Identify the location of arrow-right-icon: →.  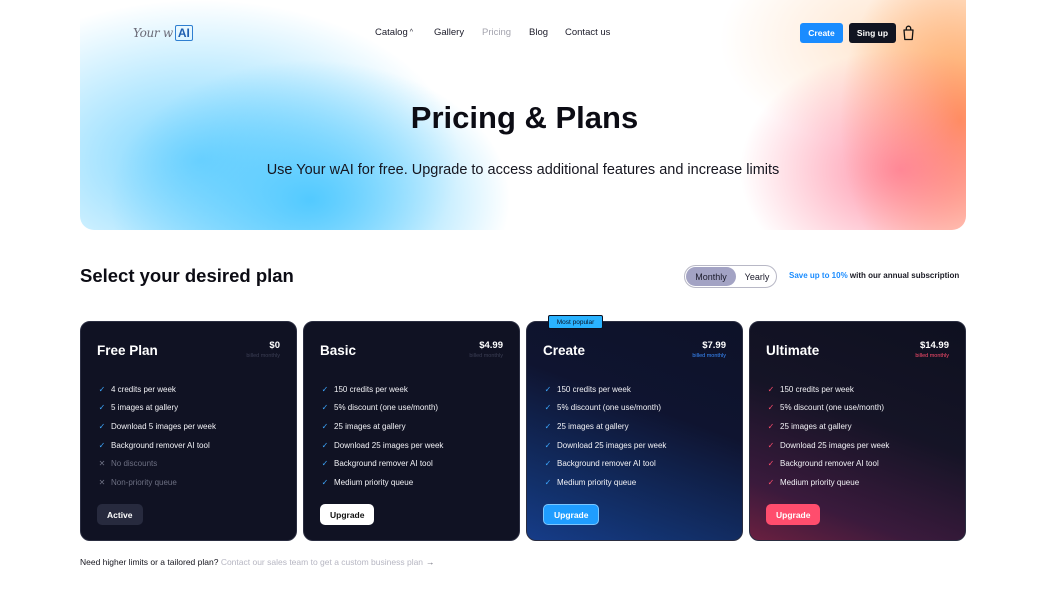
(430, 562).